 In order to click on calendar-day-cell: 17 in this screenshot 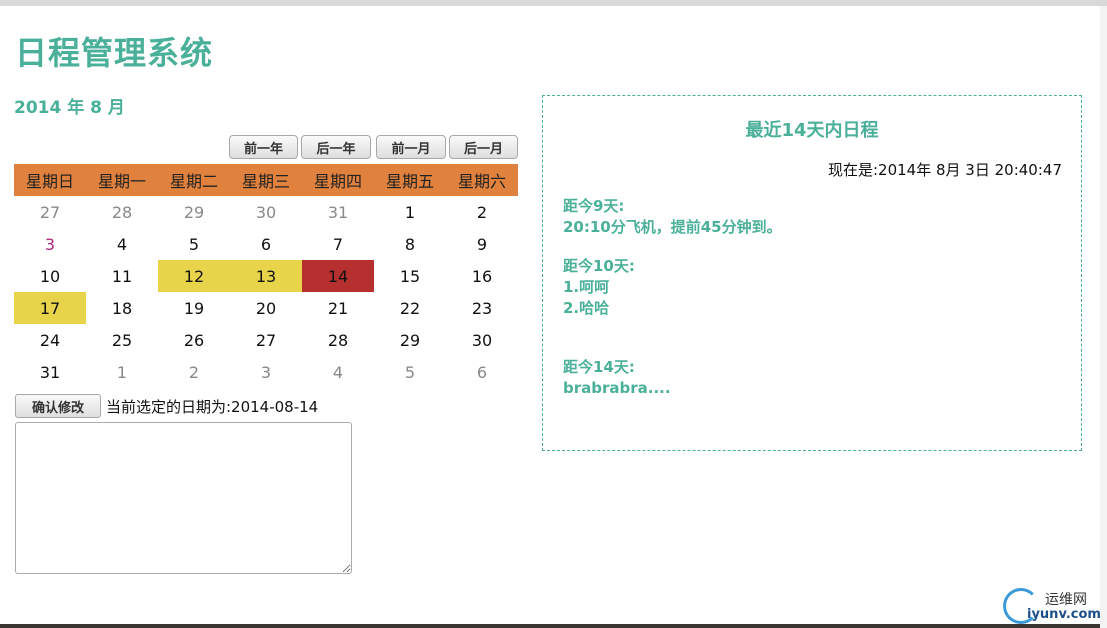, I will do `click(50, 308)`.